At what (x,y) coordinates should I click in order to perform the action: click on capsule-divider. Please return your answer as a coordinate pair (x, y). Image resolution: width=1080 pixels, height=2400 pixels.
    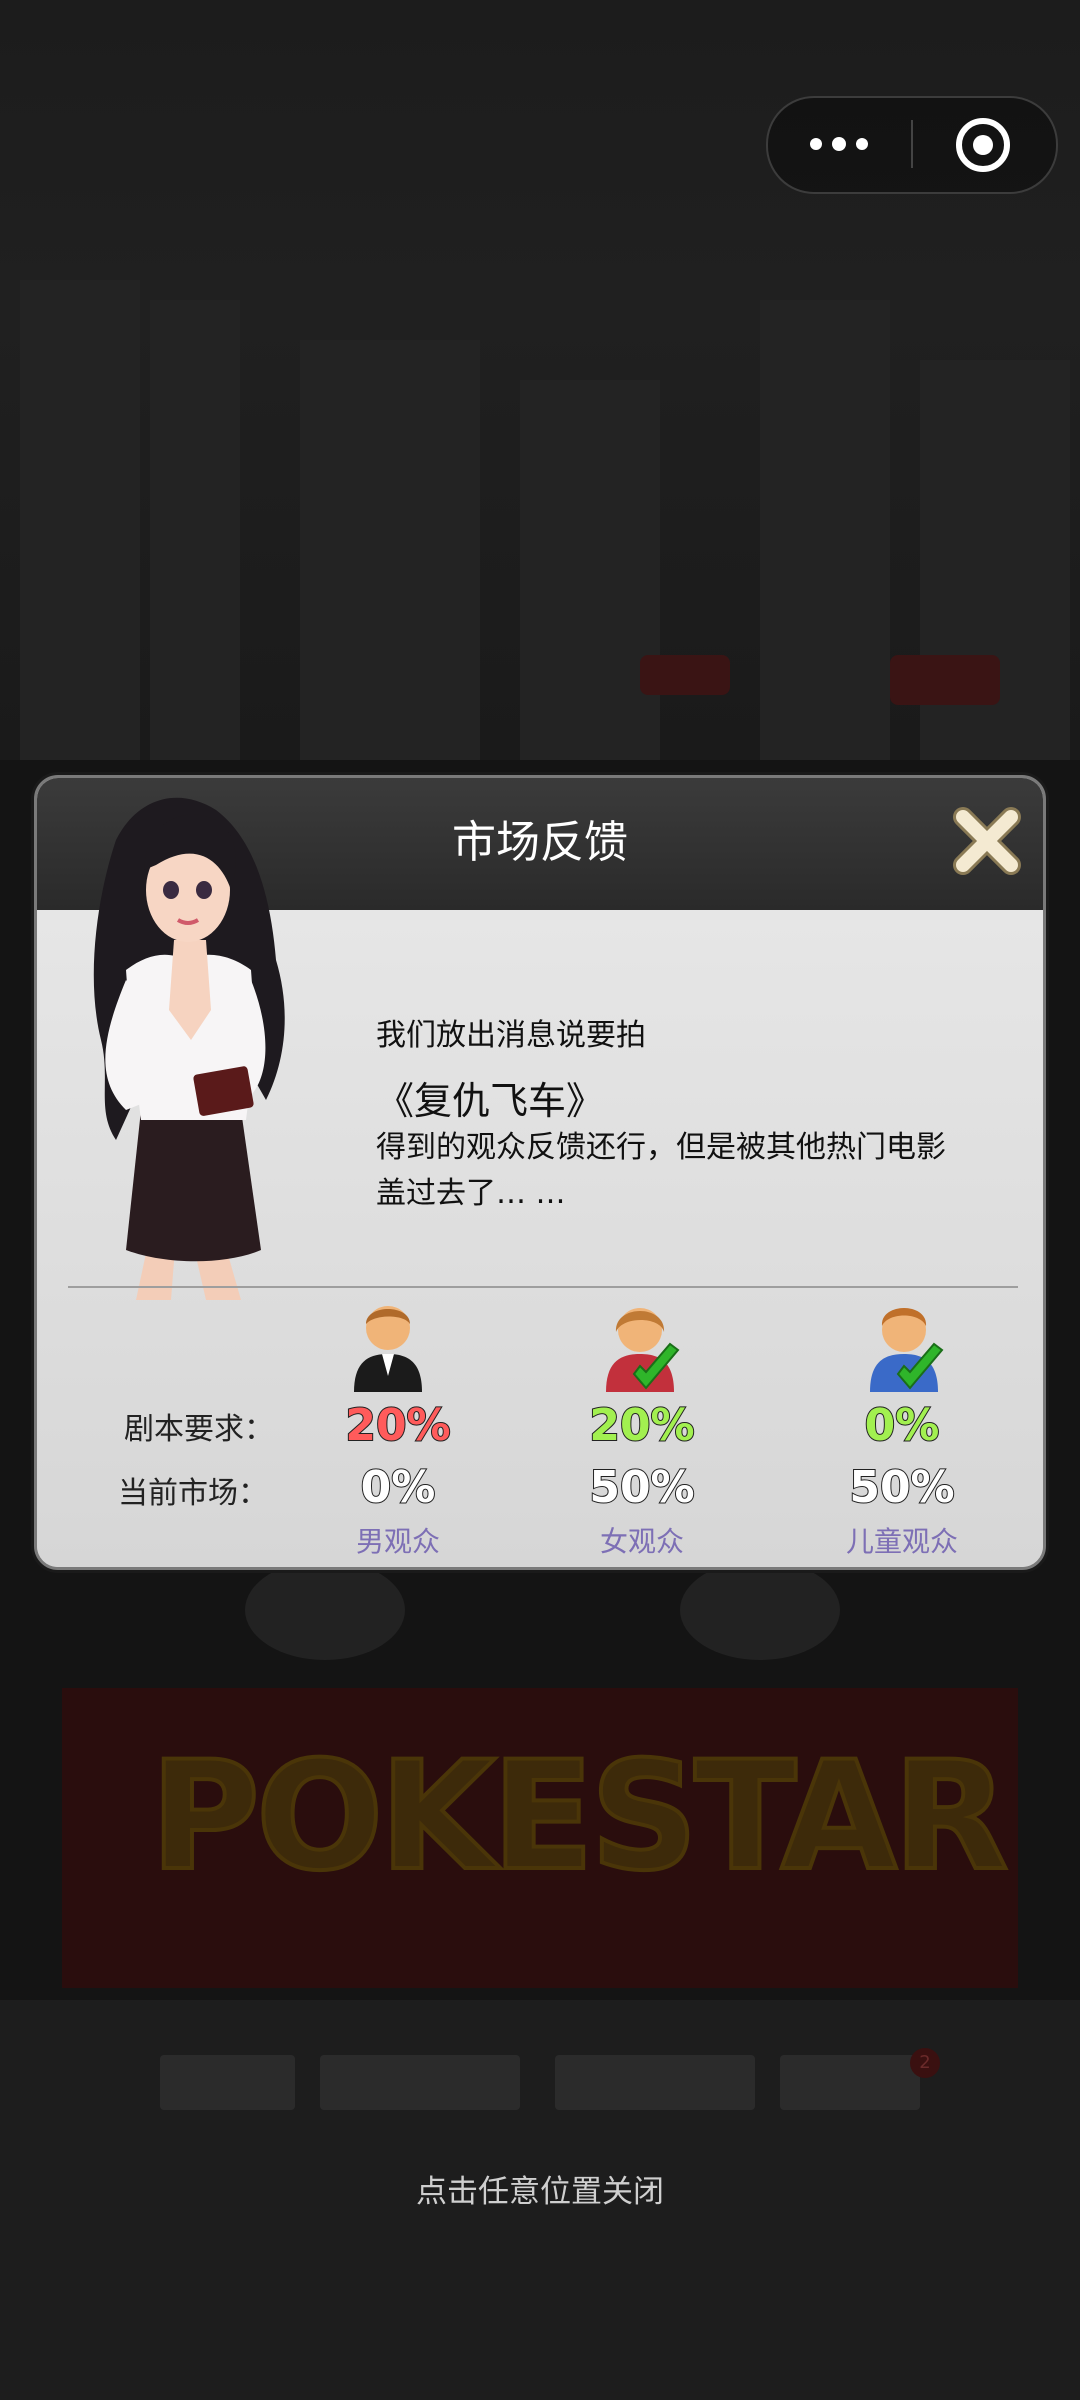
    Looking at the image, I should click on (912, 144).